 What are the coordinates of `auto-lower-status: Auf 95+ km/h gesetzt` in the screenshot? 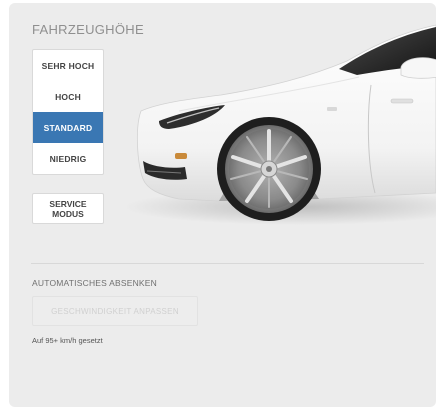 It's located at (67, 340).